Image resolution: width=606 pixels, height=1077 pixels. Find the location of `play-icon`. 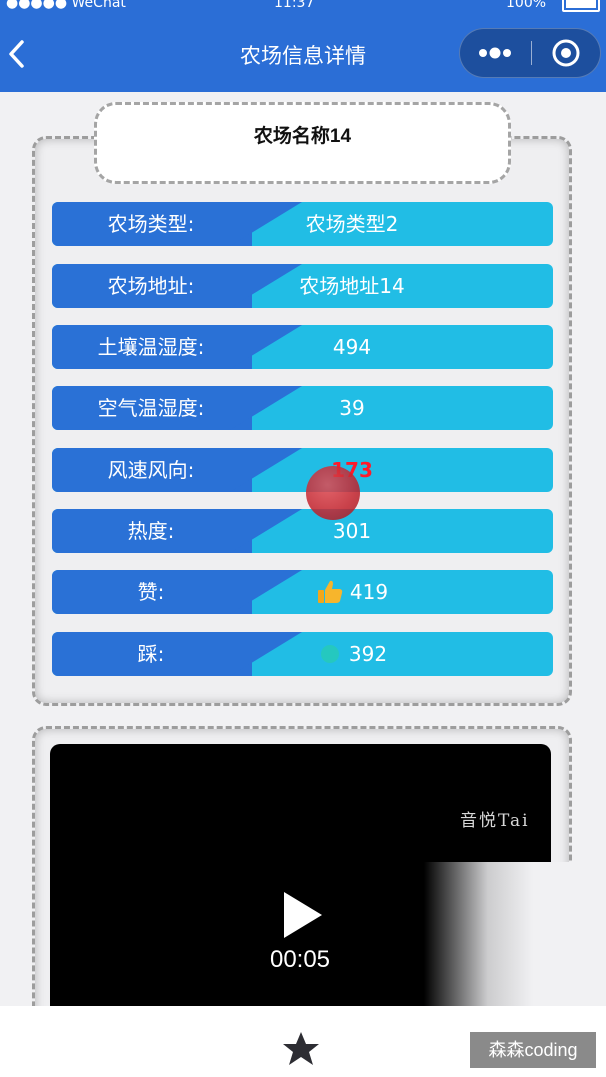

play-icon is located at coordinates (303, 915).